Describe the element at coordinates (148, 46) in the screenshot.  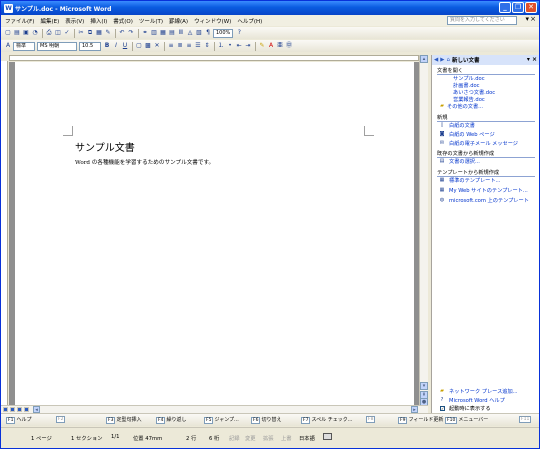
I see `char-shading-icon: ▩` at that location.